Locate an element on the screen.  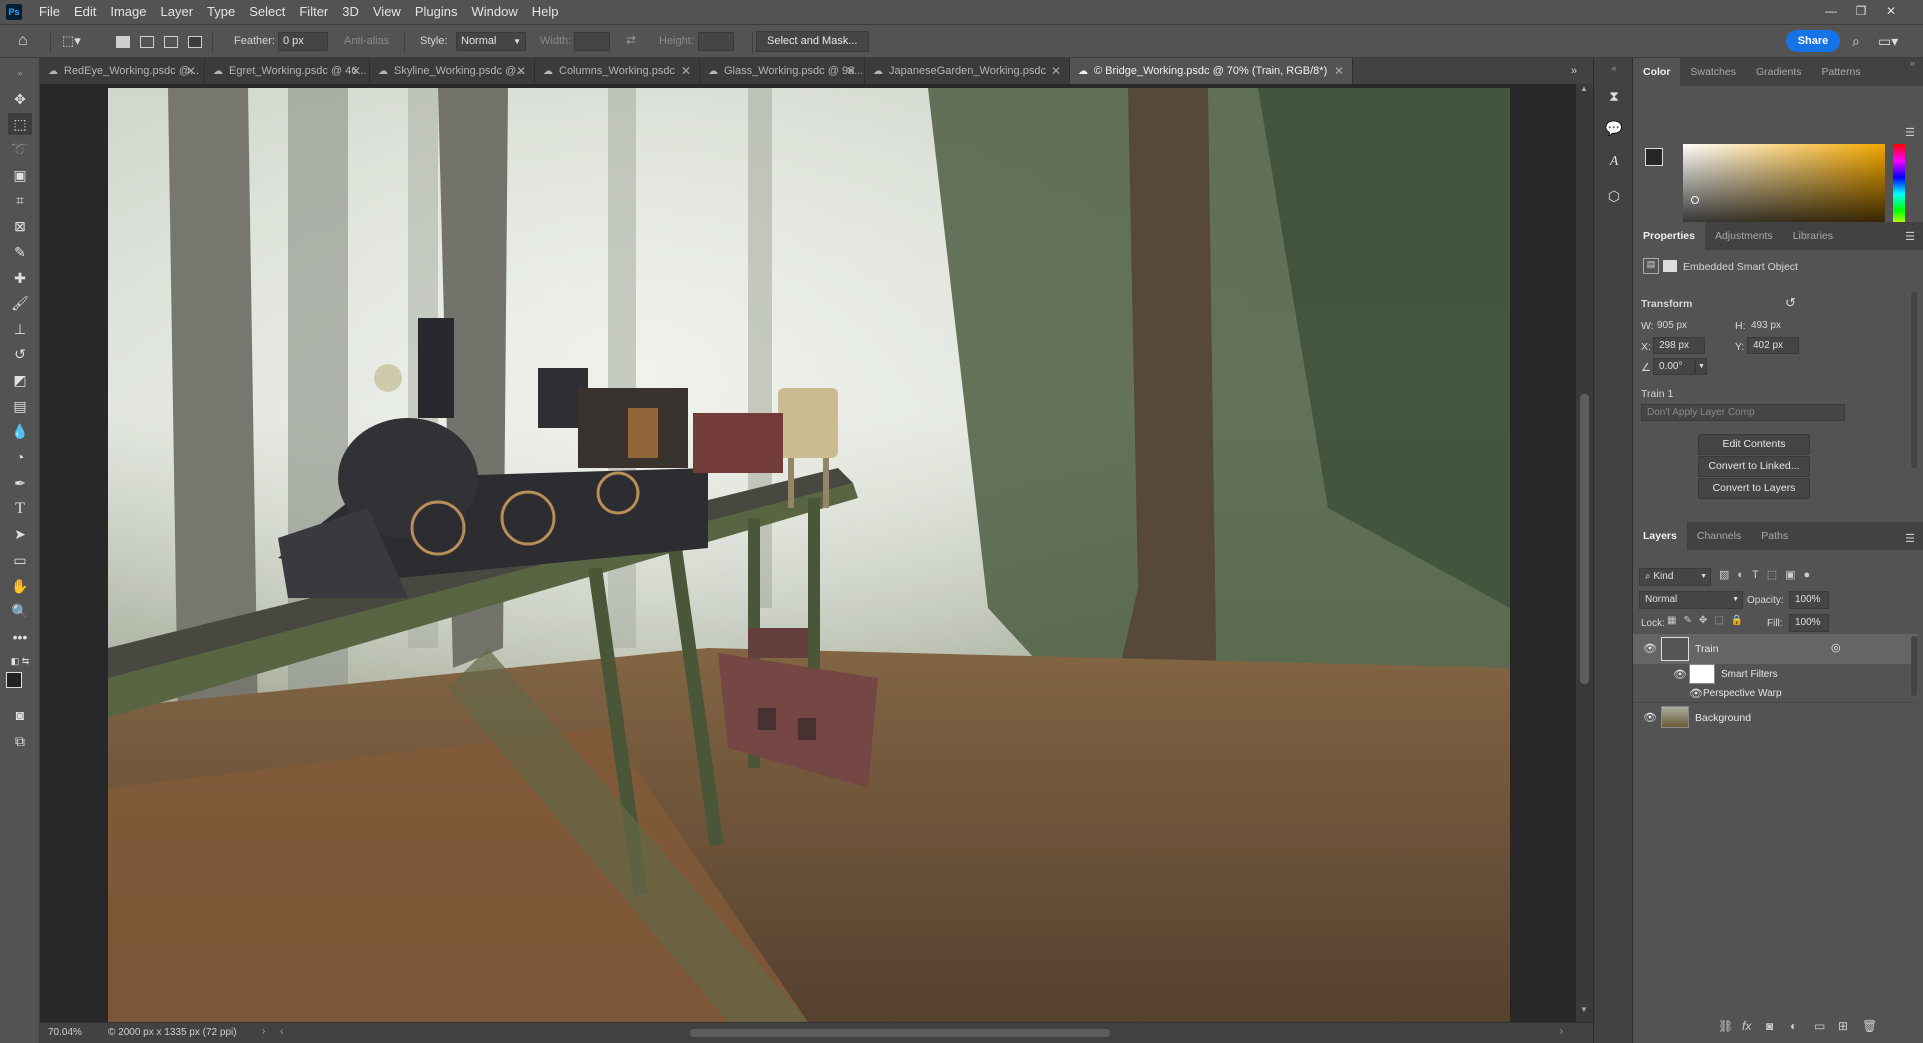
layers-scrollbar is located at coordinates (1914, 666).